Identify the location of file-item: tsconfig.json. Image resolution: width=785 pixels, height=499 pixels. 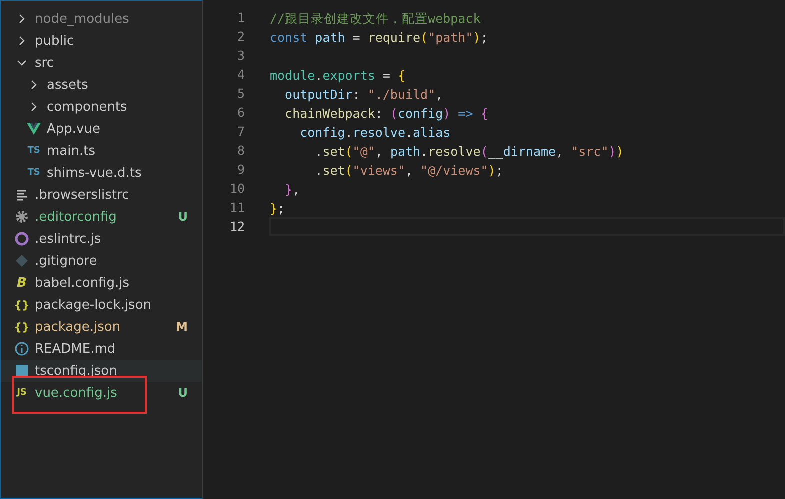
(101, 371).